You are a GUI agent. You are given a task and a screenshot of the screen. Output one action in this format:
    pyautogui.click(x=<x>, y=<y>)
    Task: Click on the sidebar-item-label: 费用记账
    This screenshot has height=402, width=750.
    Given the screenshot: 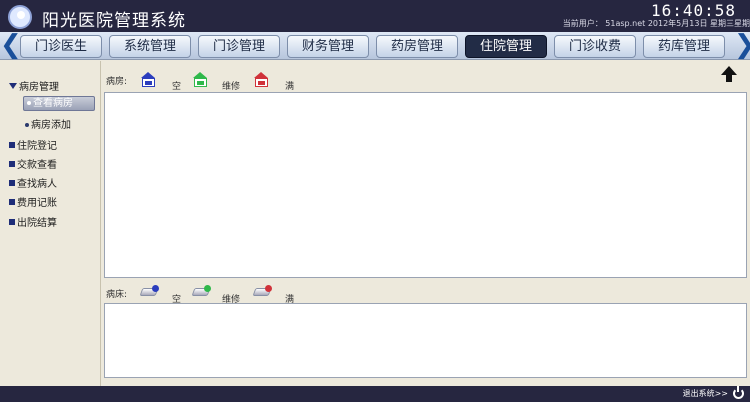 What is the action you would take?
    pyautogui.click(x=37, y=203)
    